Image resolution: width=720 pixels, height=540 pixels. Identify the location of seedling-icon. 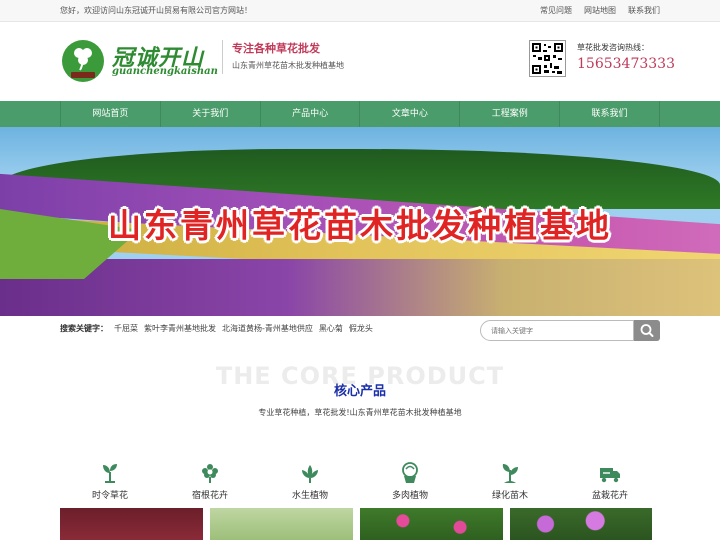
(110, 473).